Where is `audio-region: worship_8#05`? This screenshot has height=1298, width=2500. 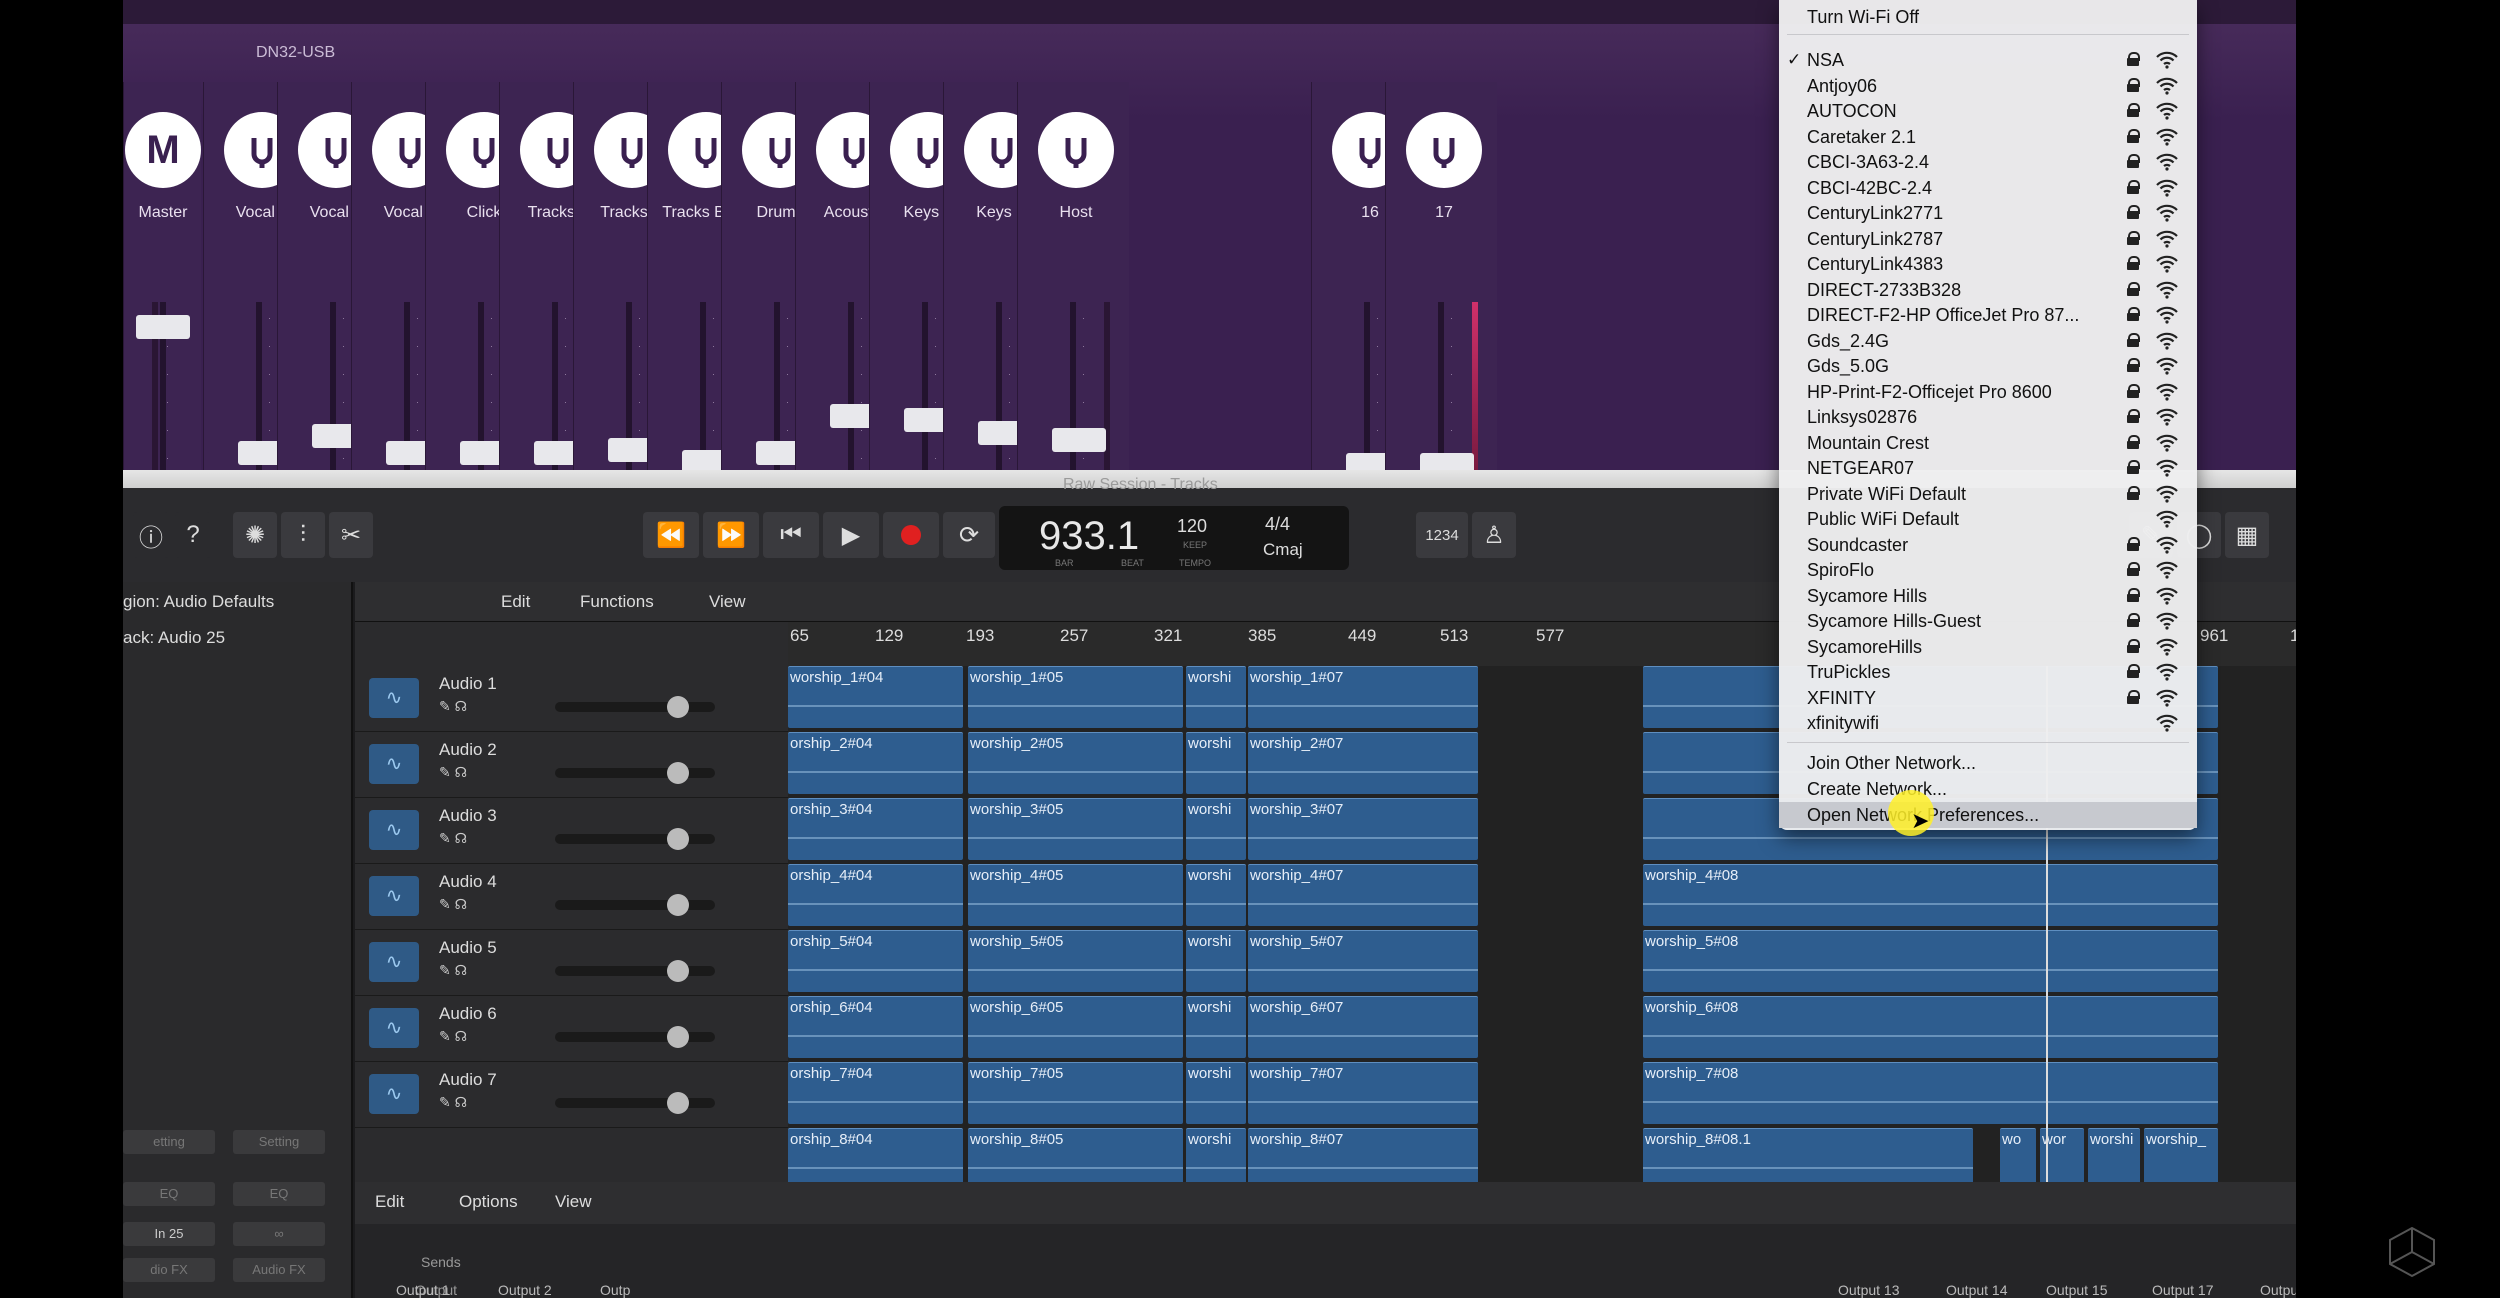
audio-region: worship_8#05 is located at coordinates (1075, 1159).